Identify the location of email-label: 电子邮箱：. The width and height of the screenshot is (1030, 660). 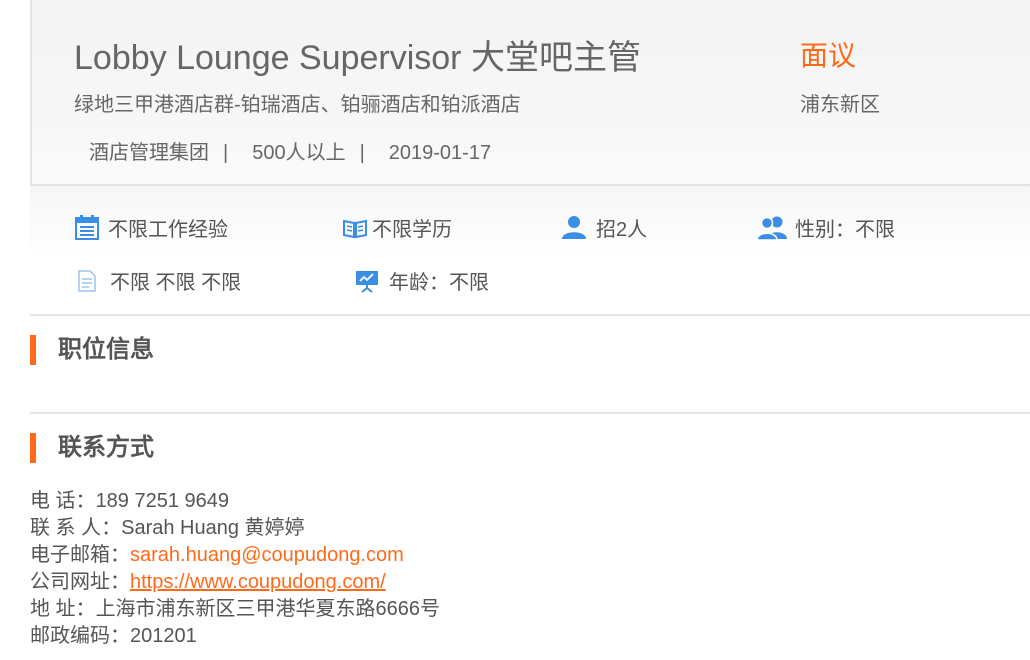
(80, 555).